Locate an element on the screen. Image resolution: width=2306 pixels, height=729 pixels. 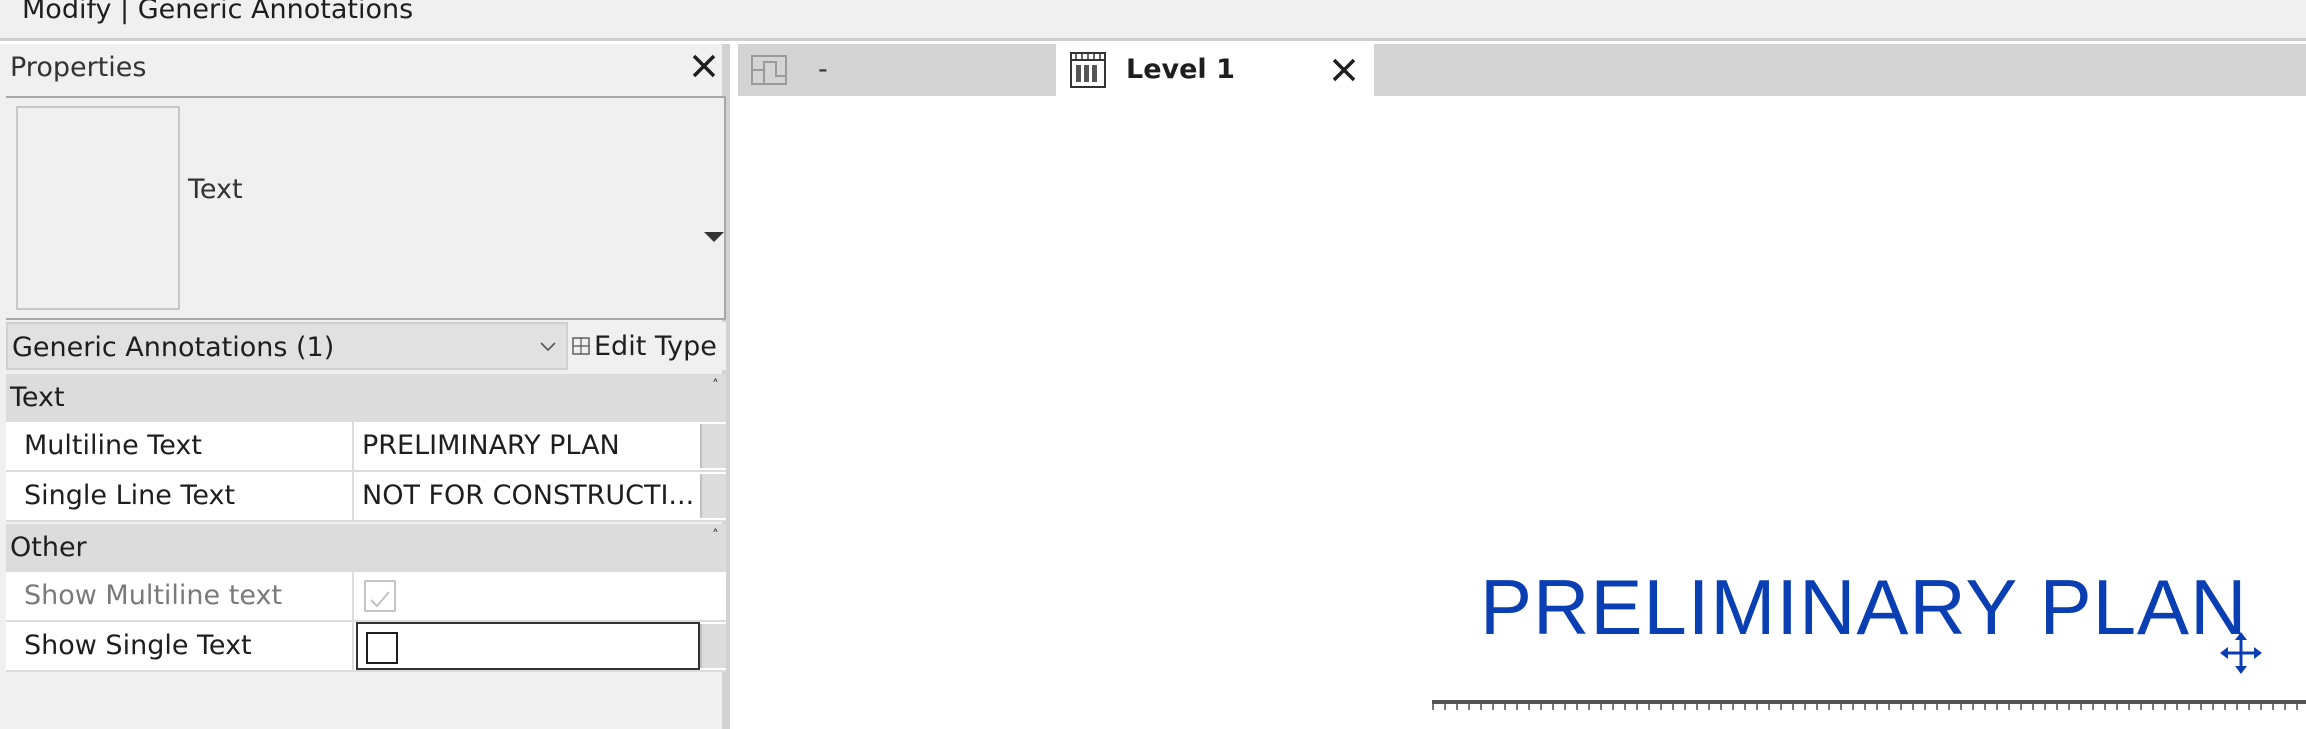
property-row-multiline-text: Multiline Text PRELIMINARY PLAN is located at coordinates (366, 447).